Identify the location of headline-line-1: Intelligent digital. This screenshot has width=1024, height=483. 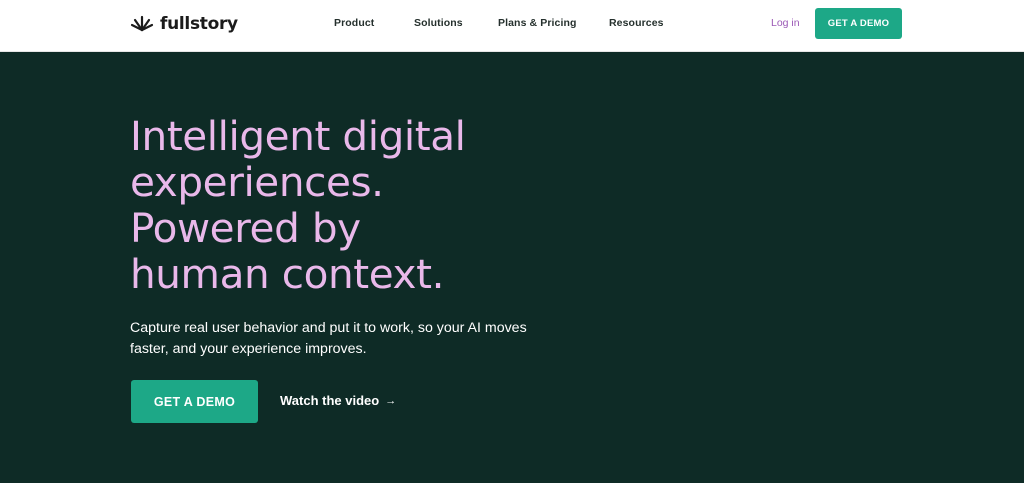
(298, 136).